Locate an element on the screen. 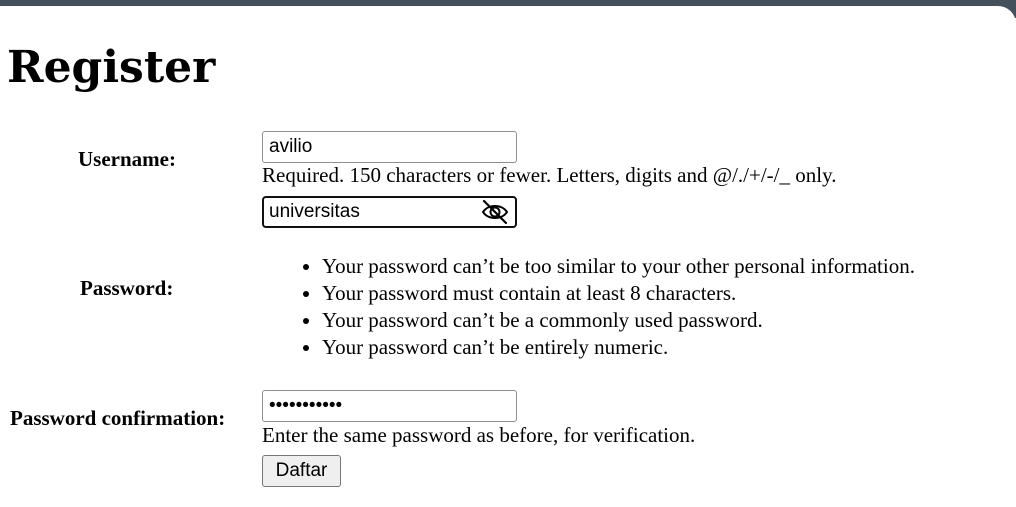 The height and width of the screenshot is (507, 1016). password-label: Password: is located at coordinates (127, 288).